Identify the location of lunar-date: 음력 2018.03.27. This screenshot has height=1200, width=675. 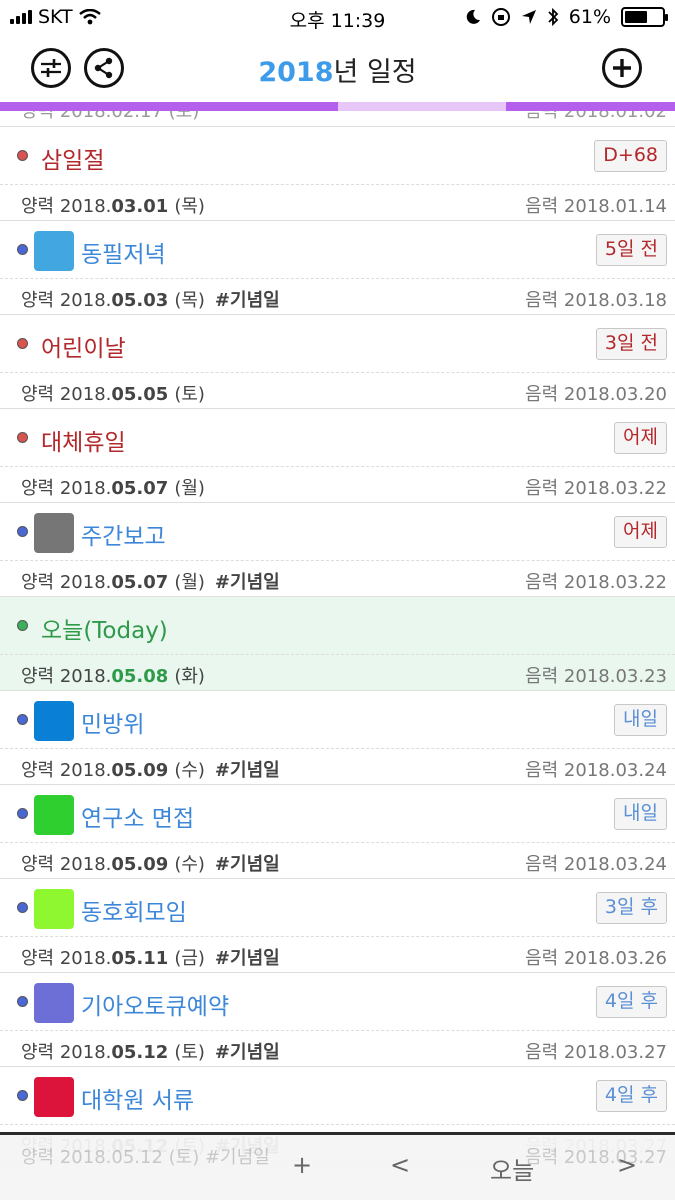
(596, 1052).